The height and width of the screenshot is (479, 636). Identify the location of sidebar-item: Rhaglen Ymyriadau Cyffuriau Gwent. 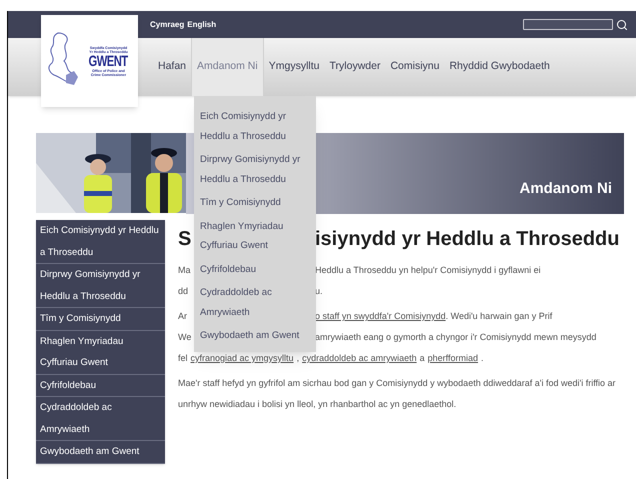
(100, 352).